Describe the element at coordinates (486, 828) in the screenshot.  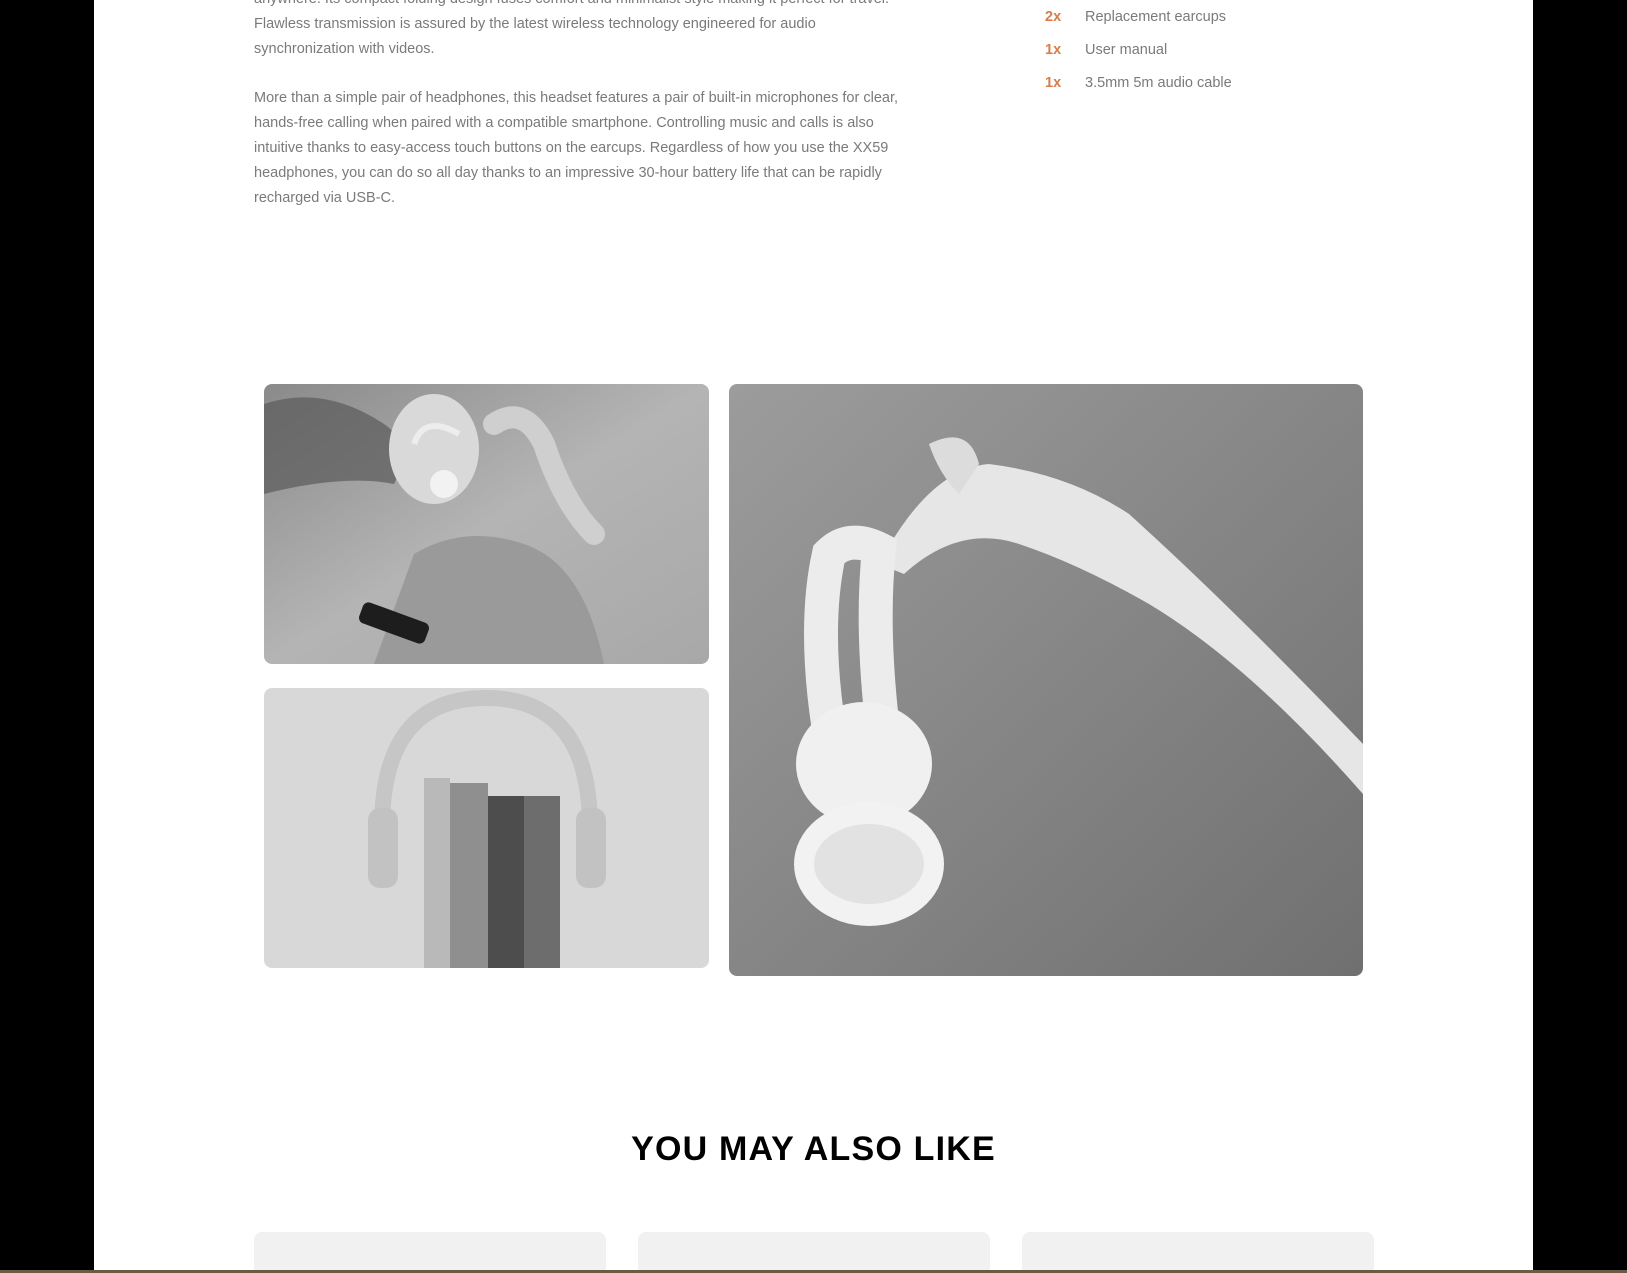
I see `gallery-image-headphones-on-books` at that location.